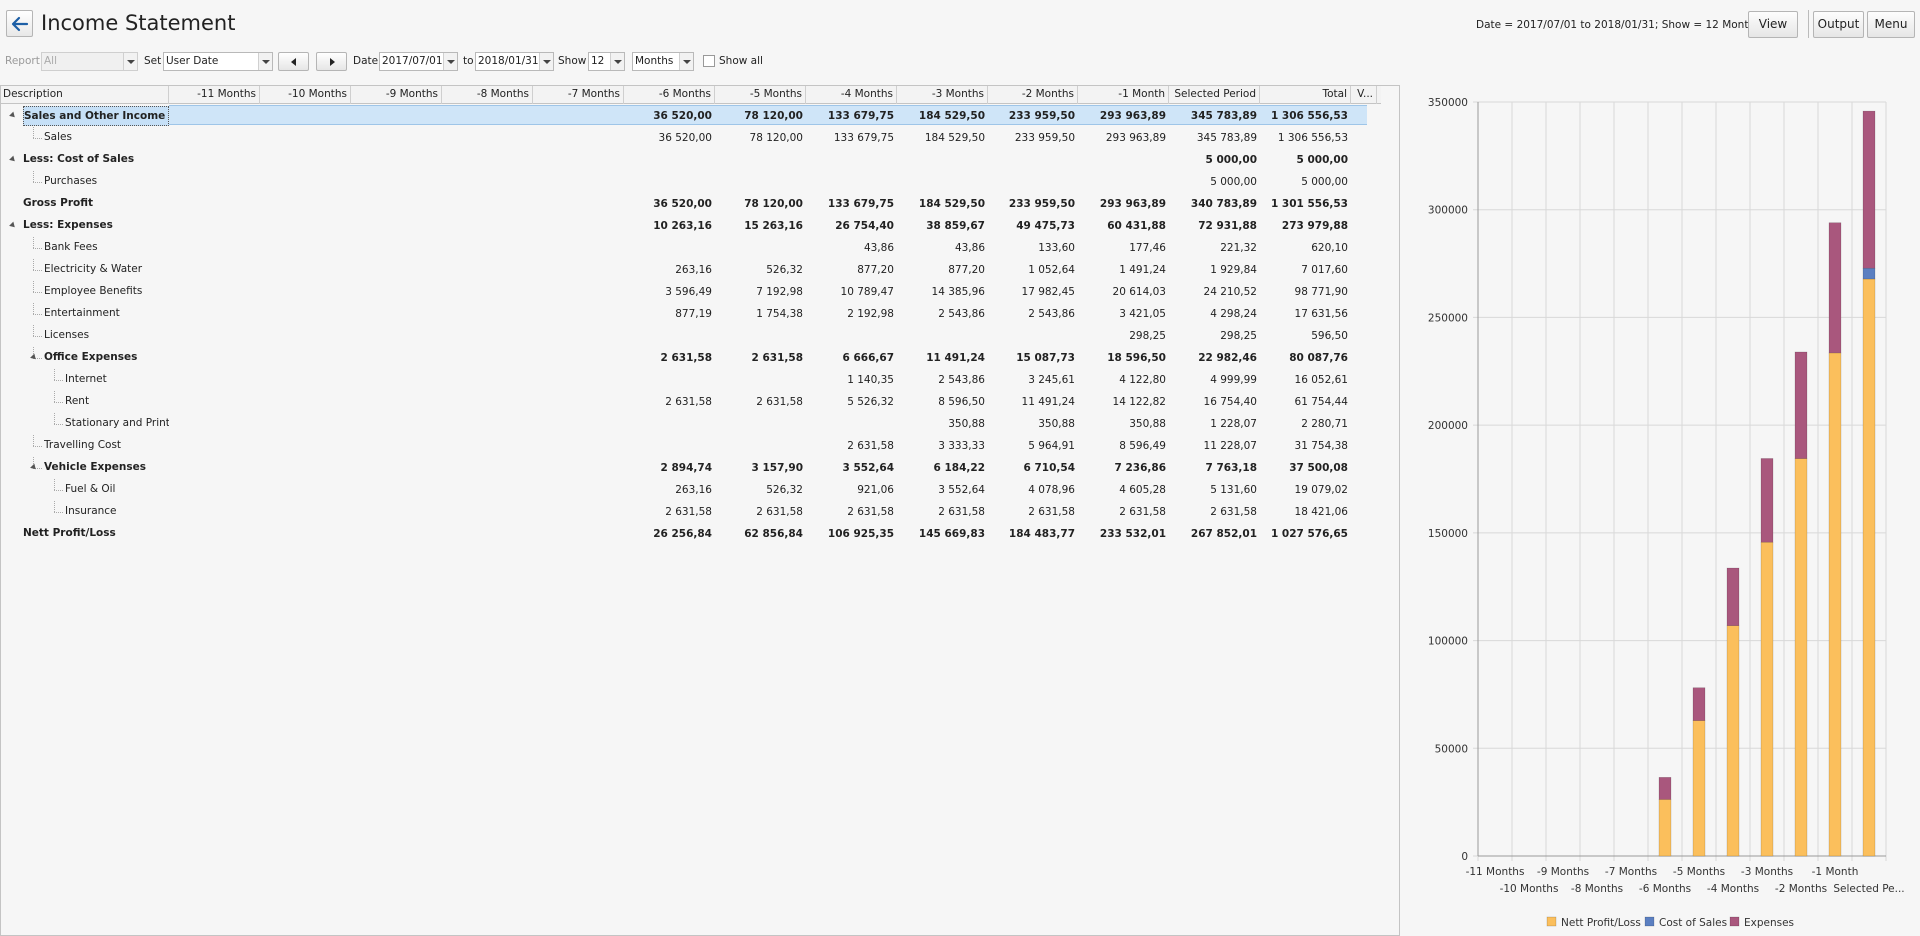  Describe the element at coordinates (663, 61) in the screenshot. I see `show-unit-select: Months` at that location.